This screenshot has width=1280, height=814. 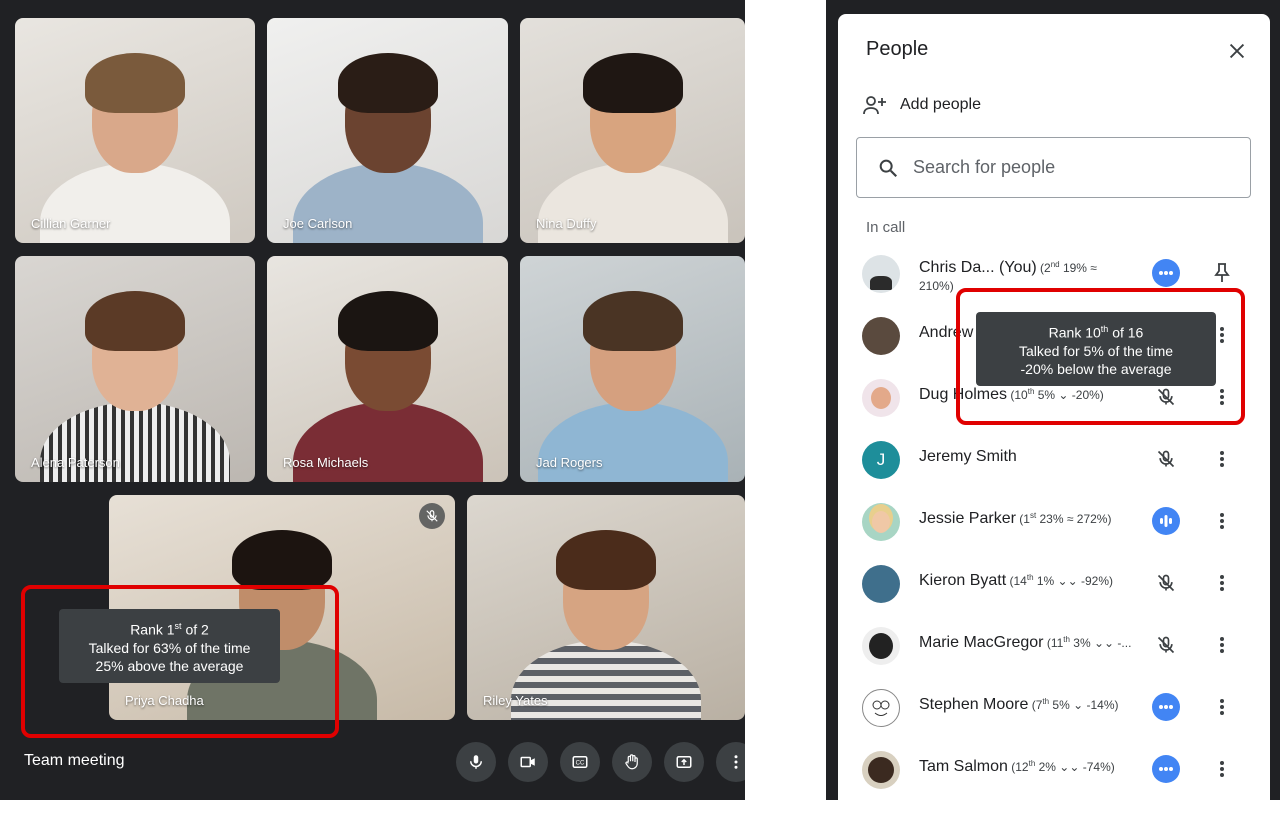 I want to click on video-tile: Nina Duffy, so click(x=632, y=130).